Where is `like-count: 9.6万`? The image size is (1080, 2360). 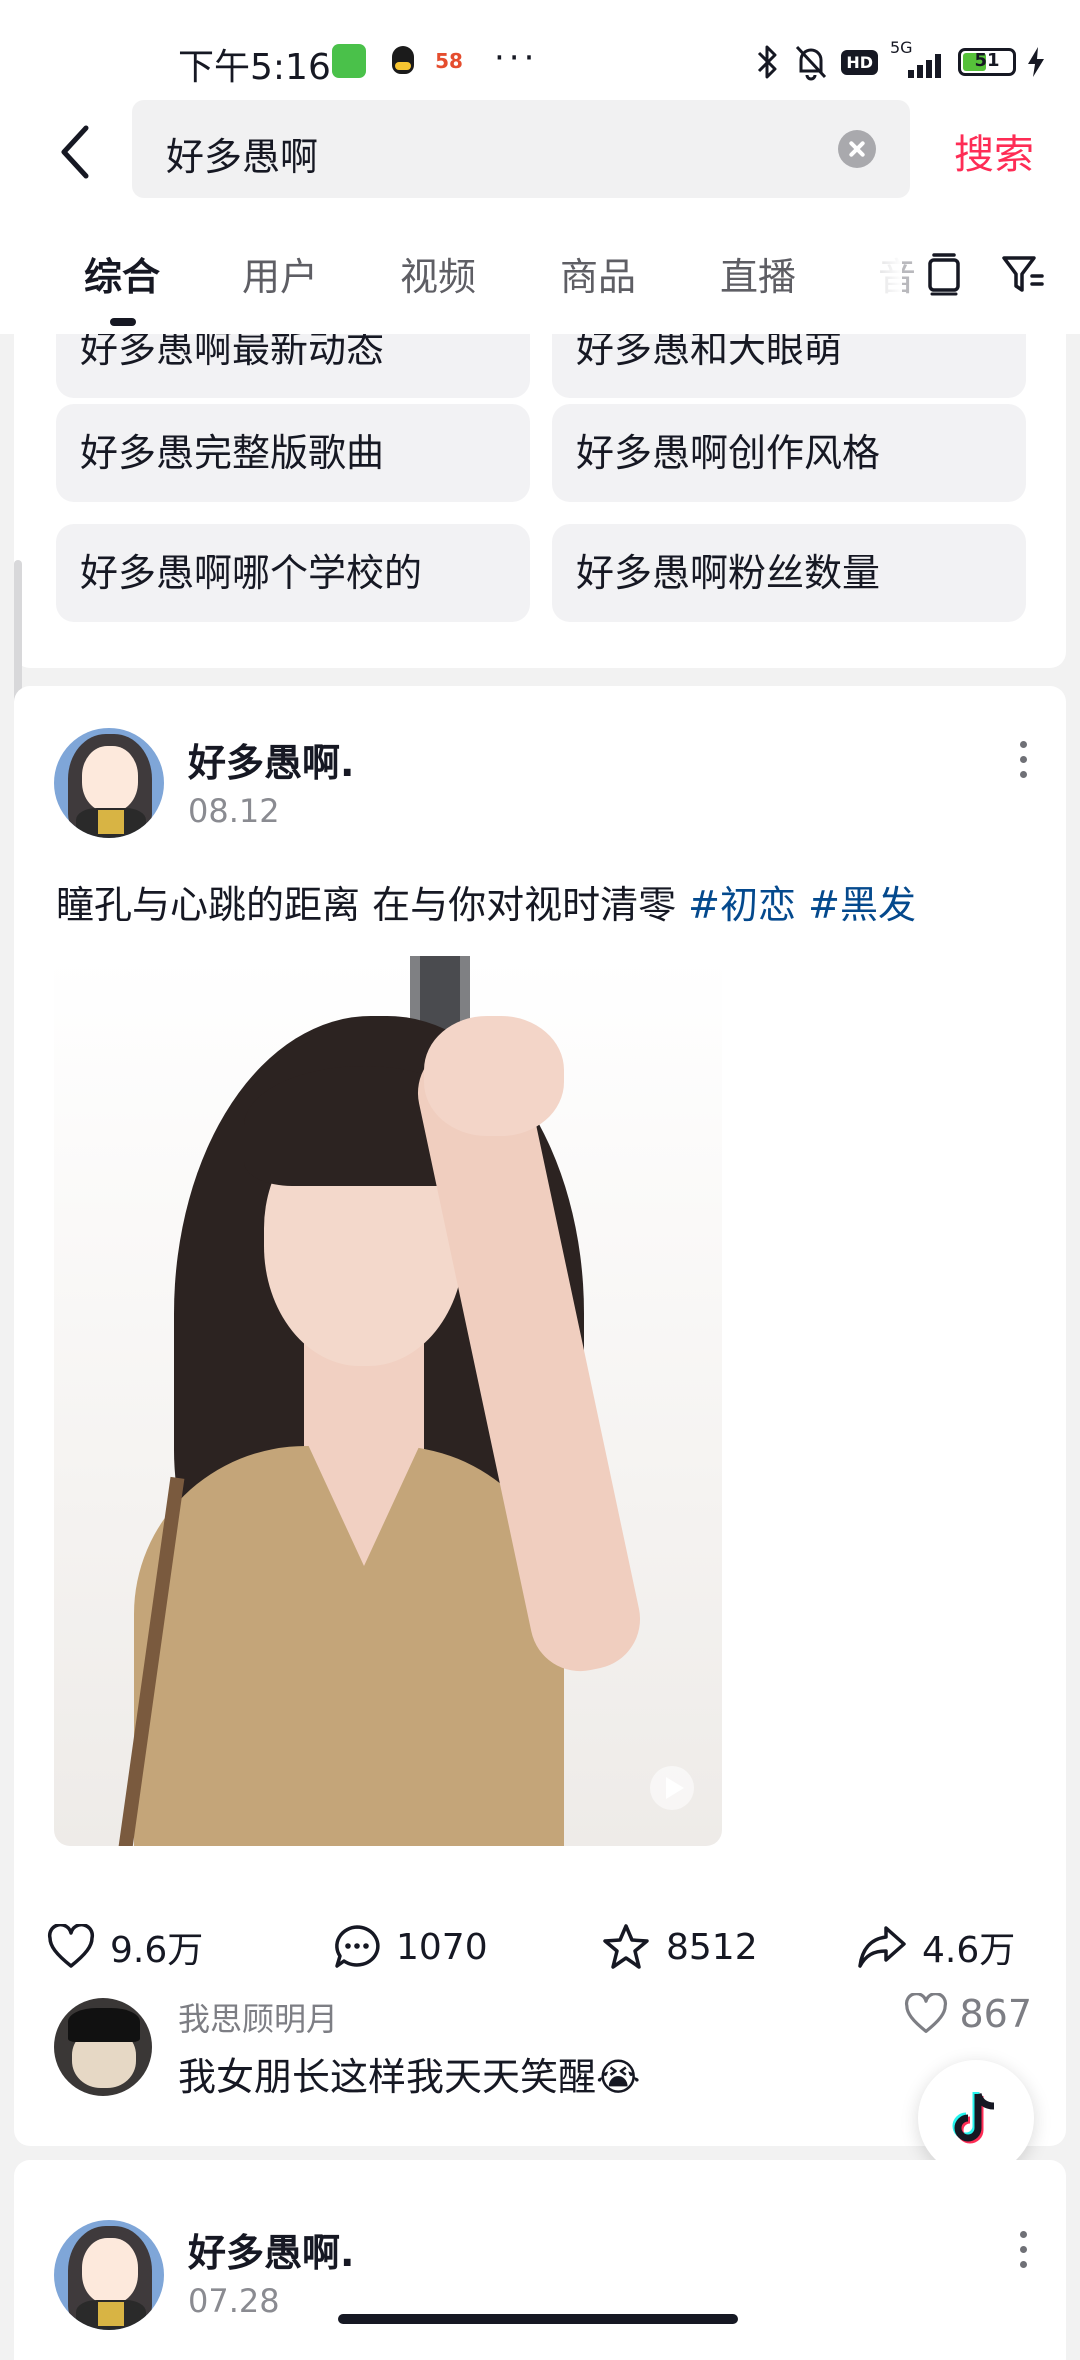 like-count: 9.6万 is located at coordinates (157, 1950).